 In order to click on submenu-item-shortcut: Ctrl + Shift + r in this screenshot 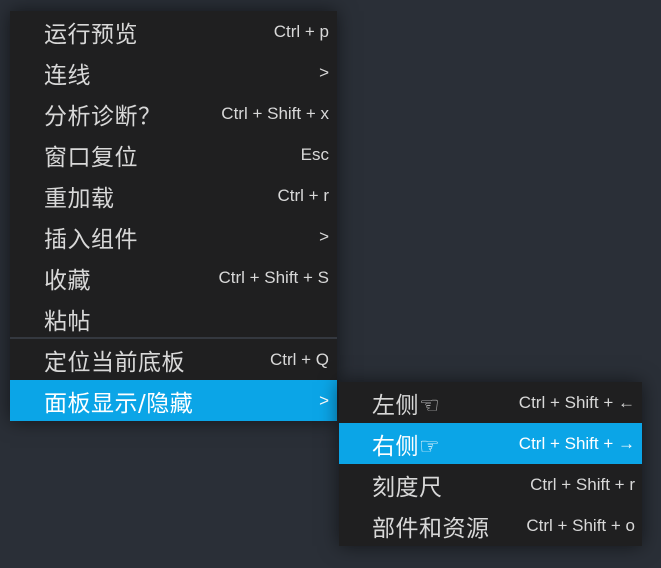, I will do `click(582, 484)`.